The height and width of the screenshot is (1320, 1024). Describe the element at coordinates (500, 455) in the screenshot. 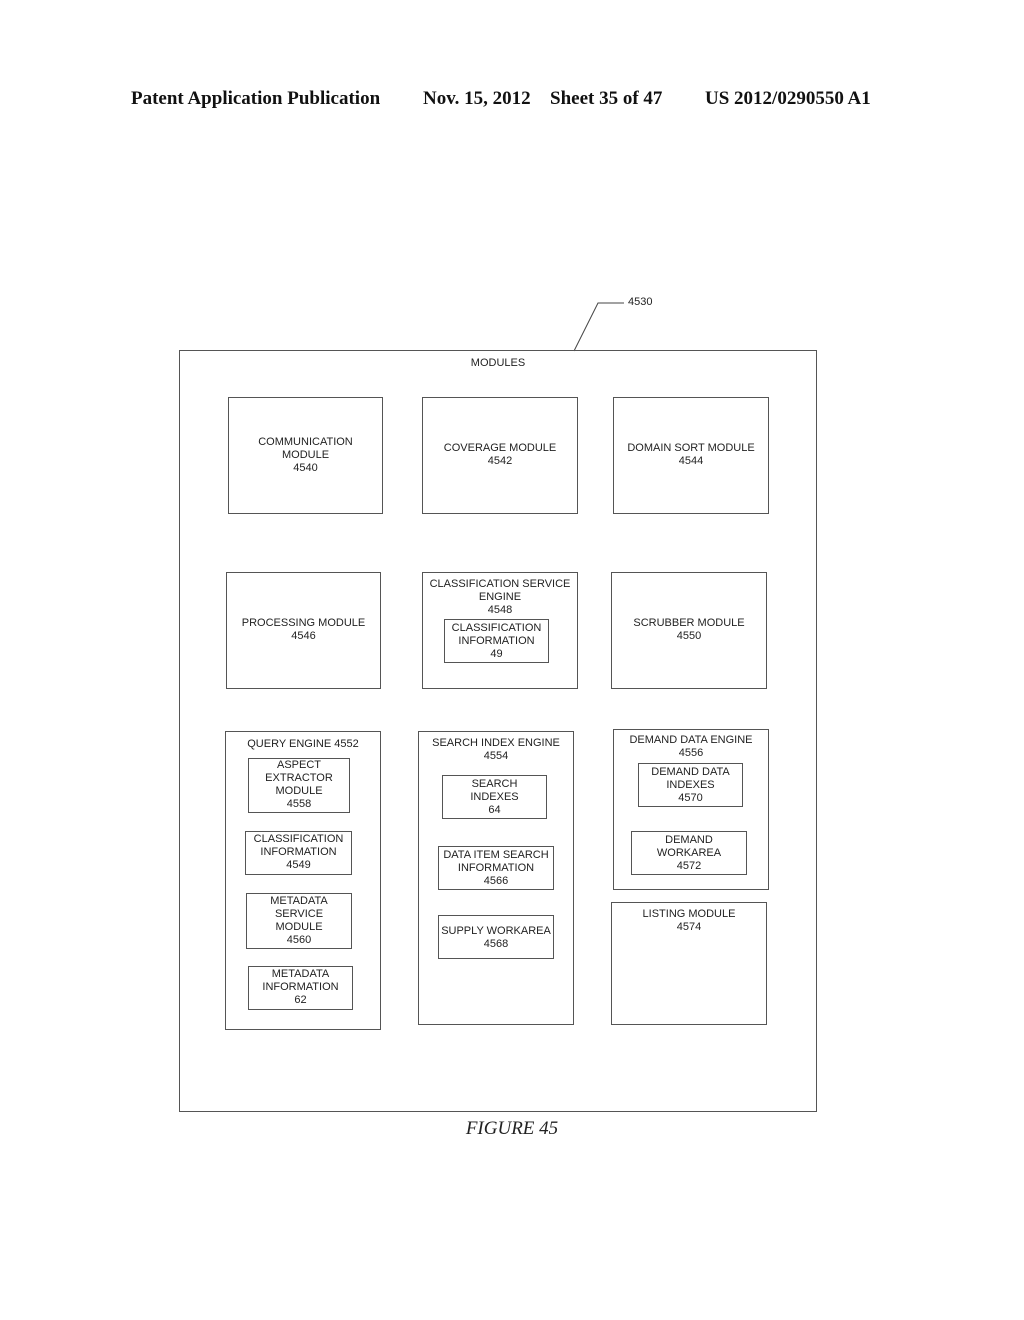

I see `coverage-module: COVERAGE MODULE 4542` at that location.